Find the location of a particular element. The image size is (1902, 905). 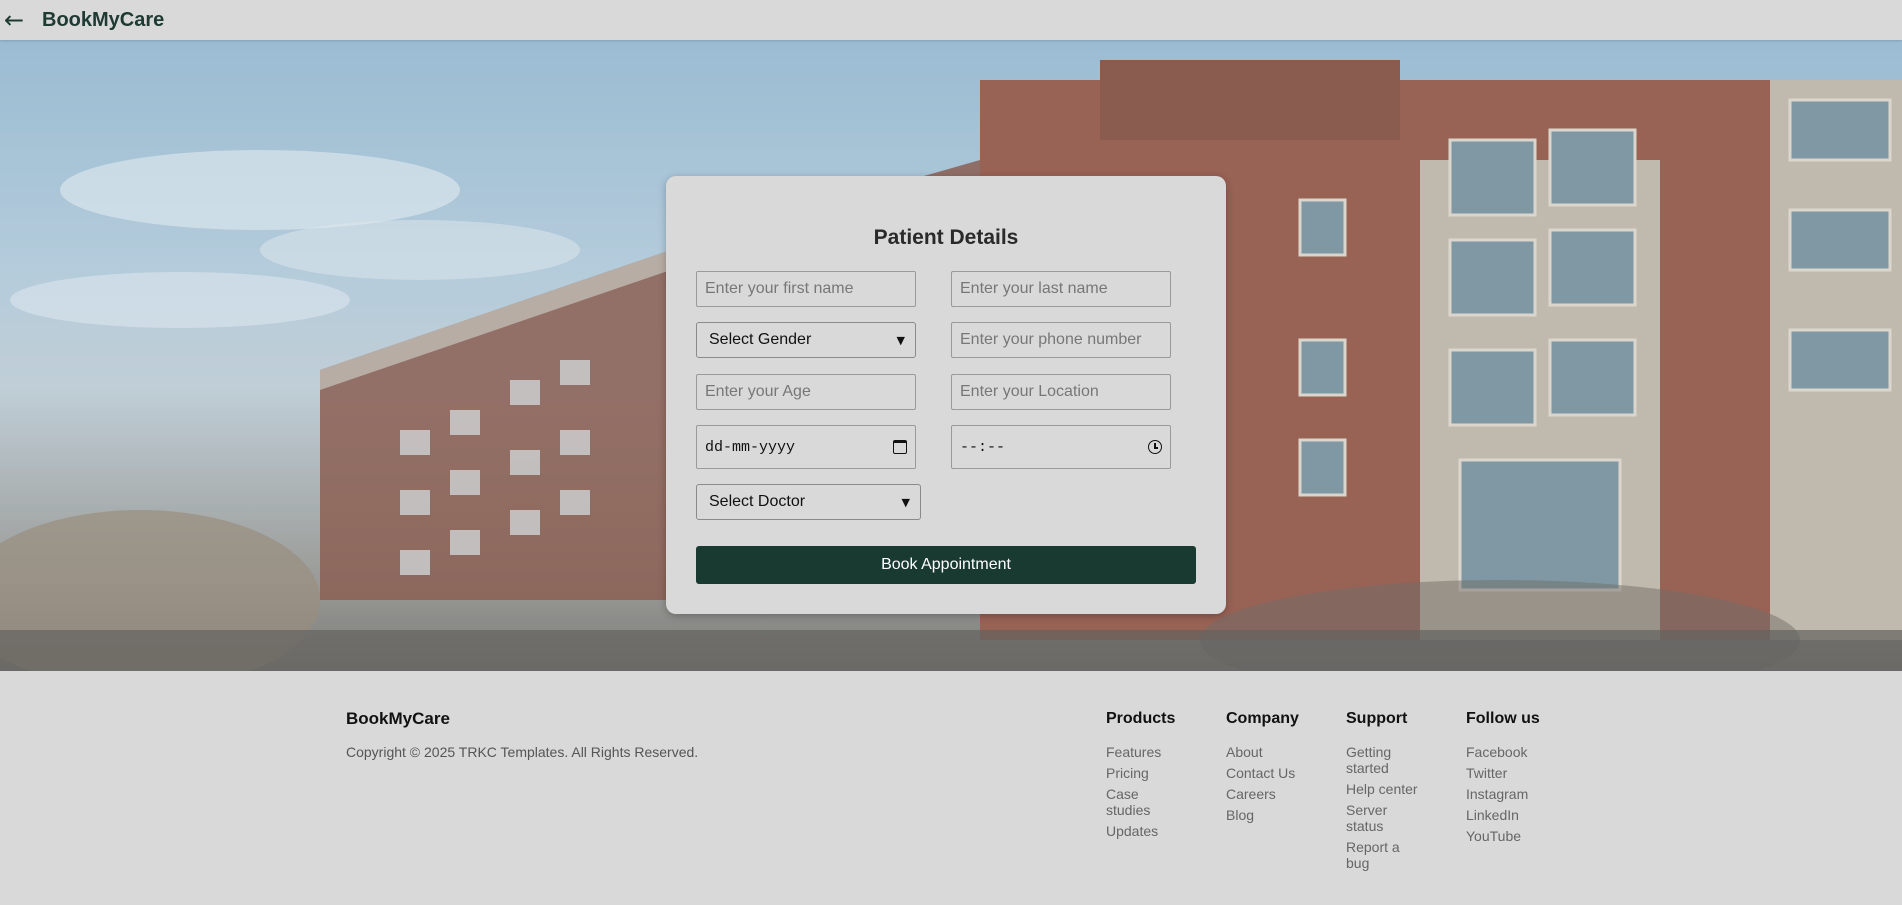

first-name-input: Enter your first name is located at coordinates (806, 289).